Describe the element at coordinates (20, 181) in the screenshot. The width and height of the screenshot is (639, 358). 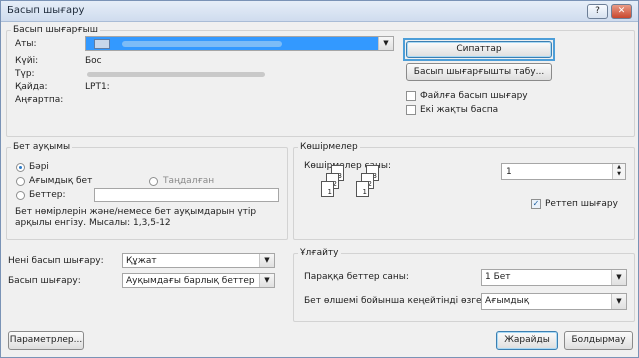
I see `current-page-radio` at that location.